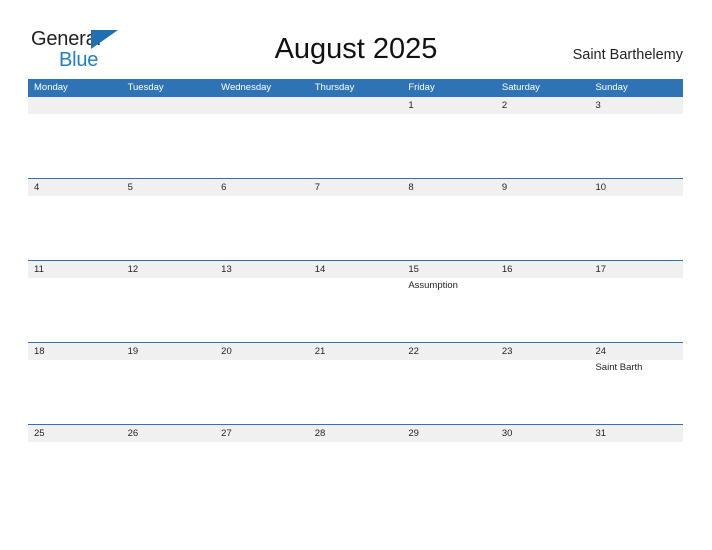 This screenshot has height=550, width=712. Describe the element at coordinates (636, 105) in the screenshot. I see `day-number: 3` at that location.